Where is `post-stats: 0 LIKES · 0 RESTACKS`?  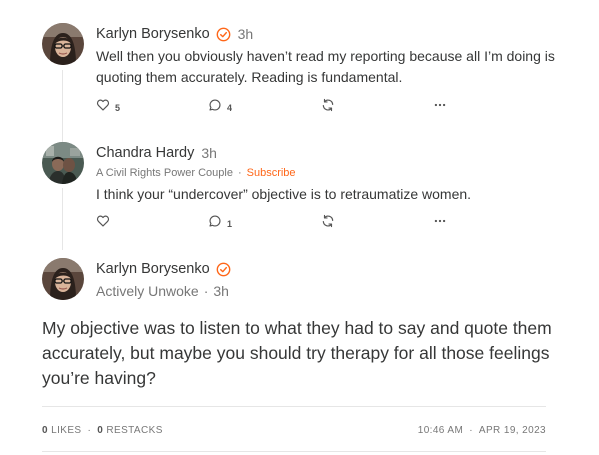
post-stats: 0 LIKES · 0 RESTACKS is located at coordinates (102, 430).